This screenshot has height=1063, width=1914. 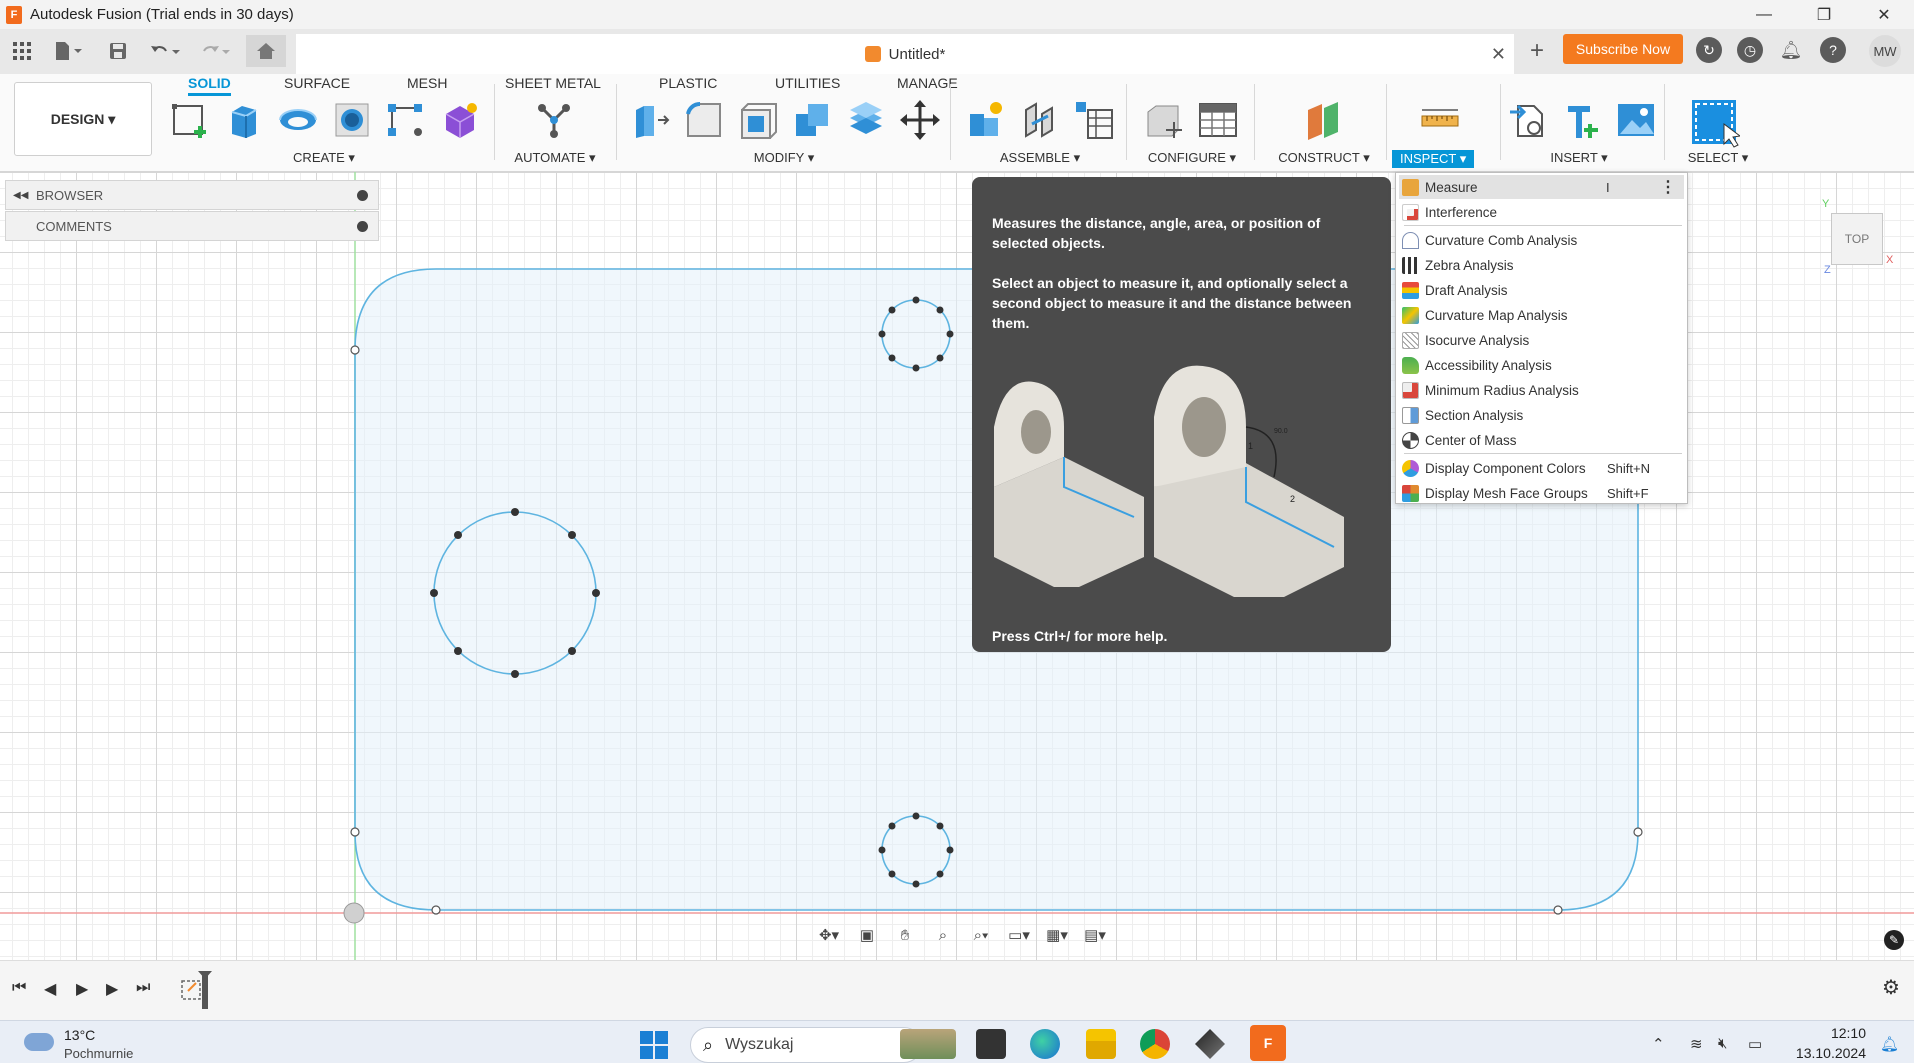 What do you see at coordinates (1268, 1043) in the screenshot?
I see `fusion-taskbar-icon: F` at bounding box center [1268, 1043].